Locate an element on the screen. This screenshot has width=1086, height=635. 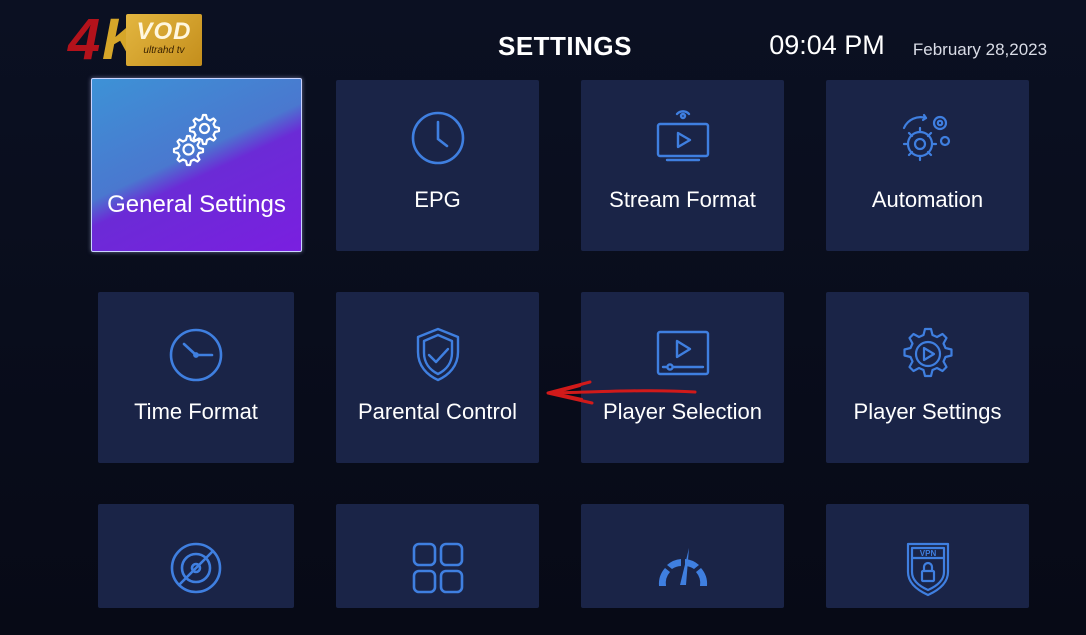
tile-time-format: Time Format is located at coordinates (196, 377).